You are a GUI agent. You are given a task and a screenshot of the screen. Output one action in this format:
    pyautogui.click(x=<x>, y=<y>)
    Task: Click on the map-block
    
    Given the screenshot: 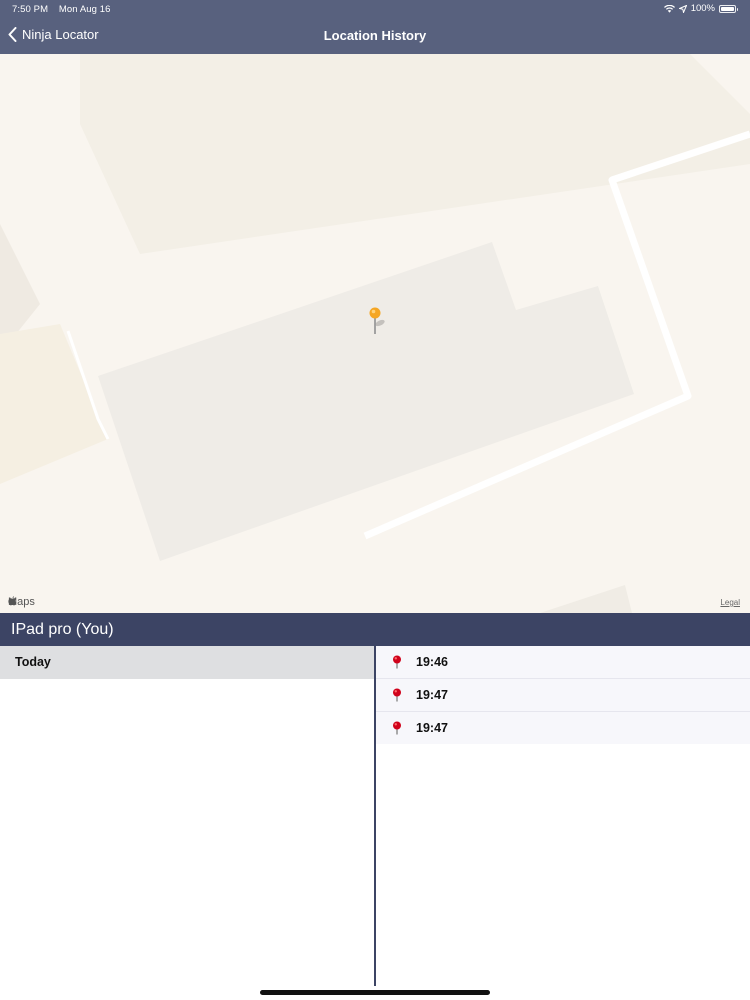 What is the action you would take?
    pyautogui.click(x=586, y=599)
    